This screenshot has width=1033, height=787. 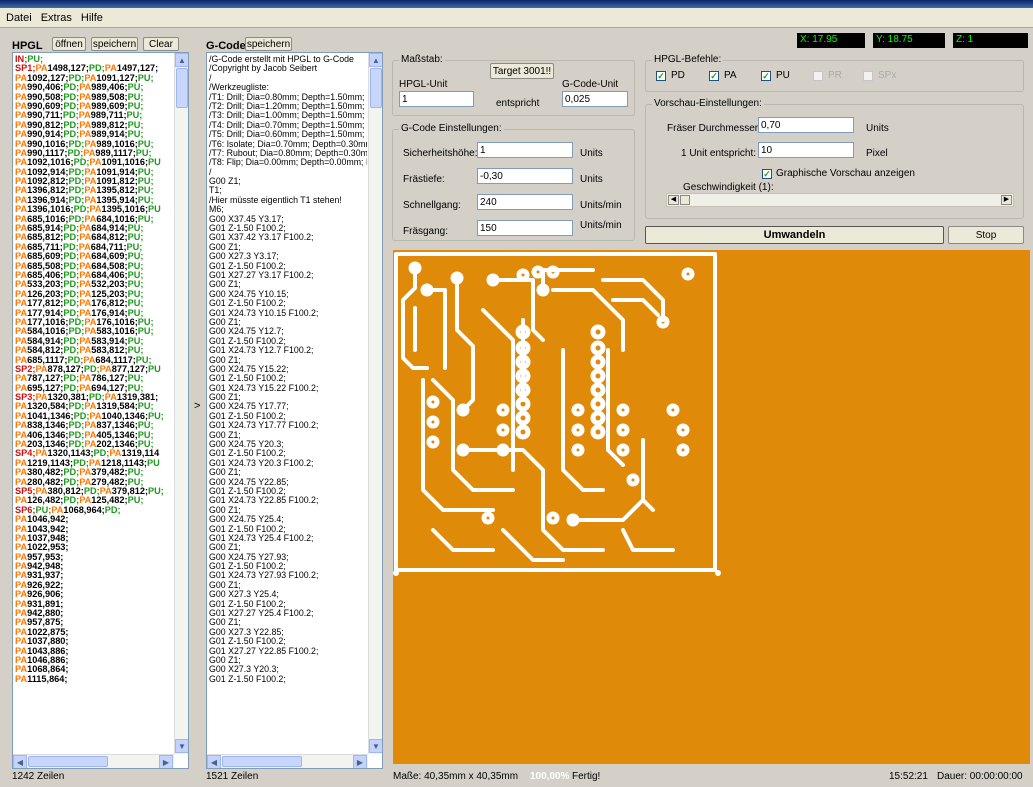 What do you see at coordinates (909, 40) in the screenshot?
I see `coord-y: Y: 18.75` at bounding box center [909, 40].